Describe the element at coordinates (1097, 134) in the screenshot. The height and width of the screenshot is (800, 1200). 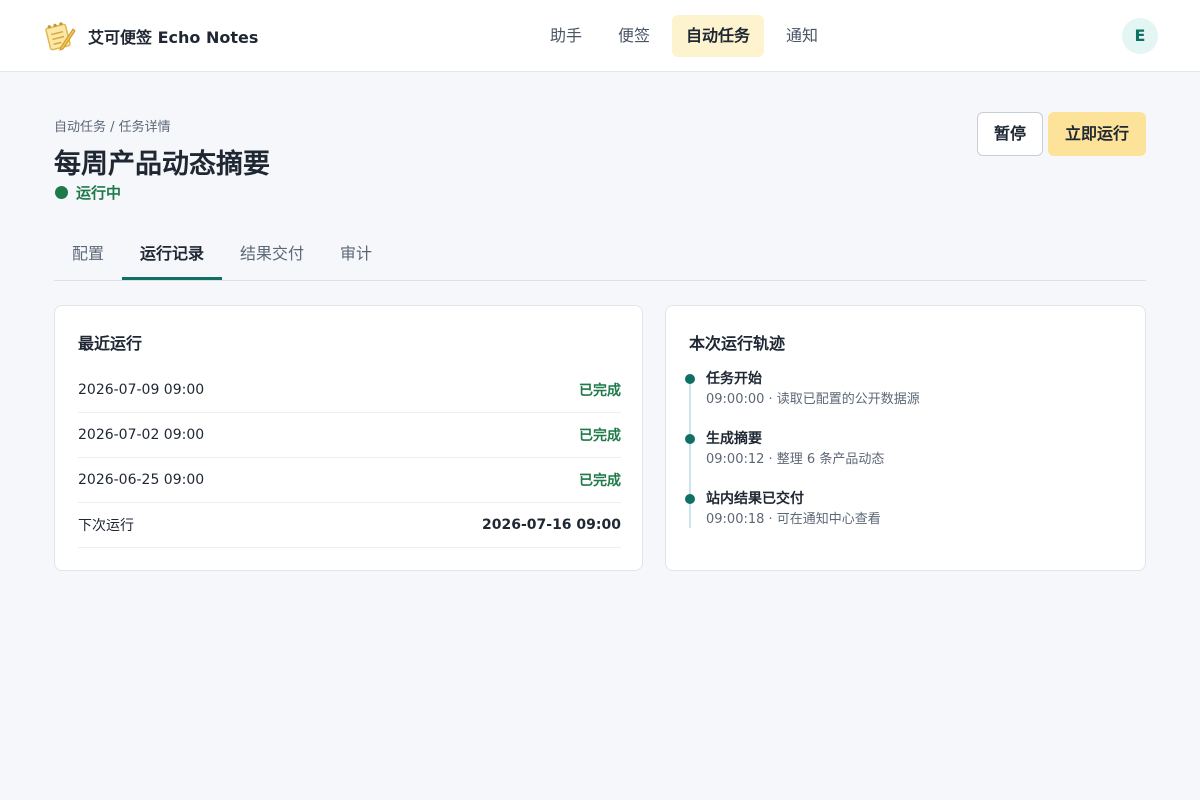
I see `run-now-button: 立即运行` at that location.